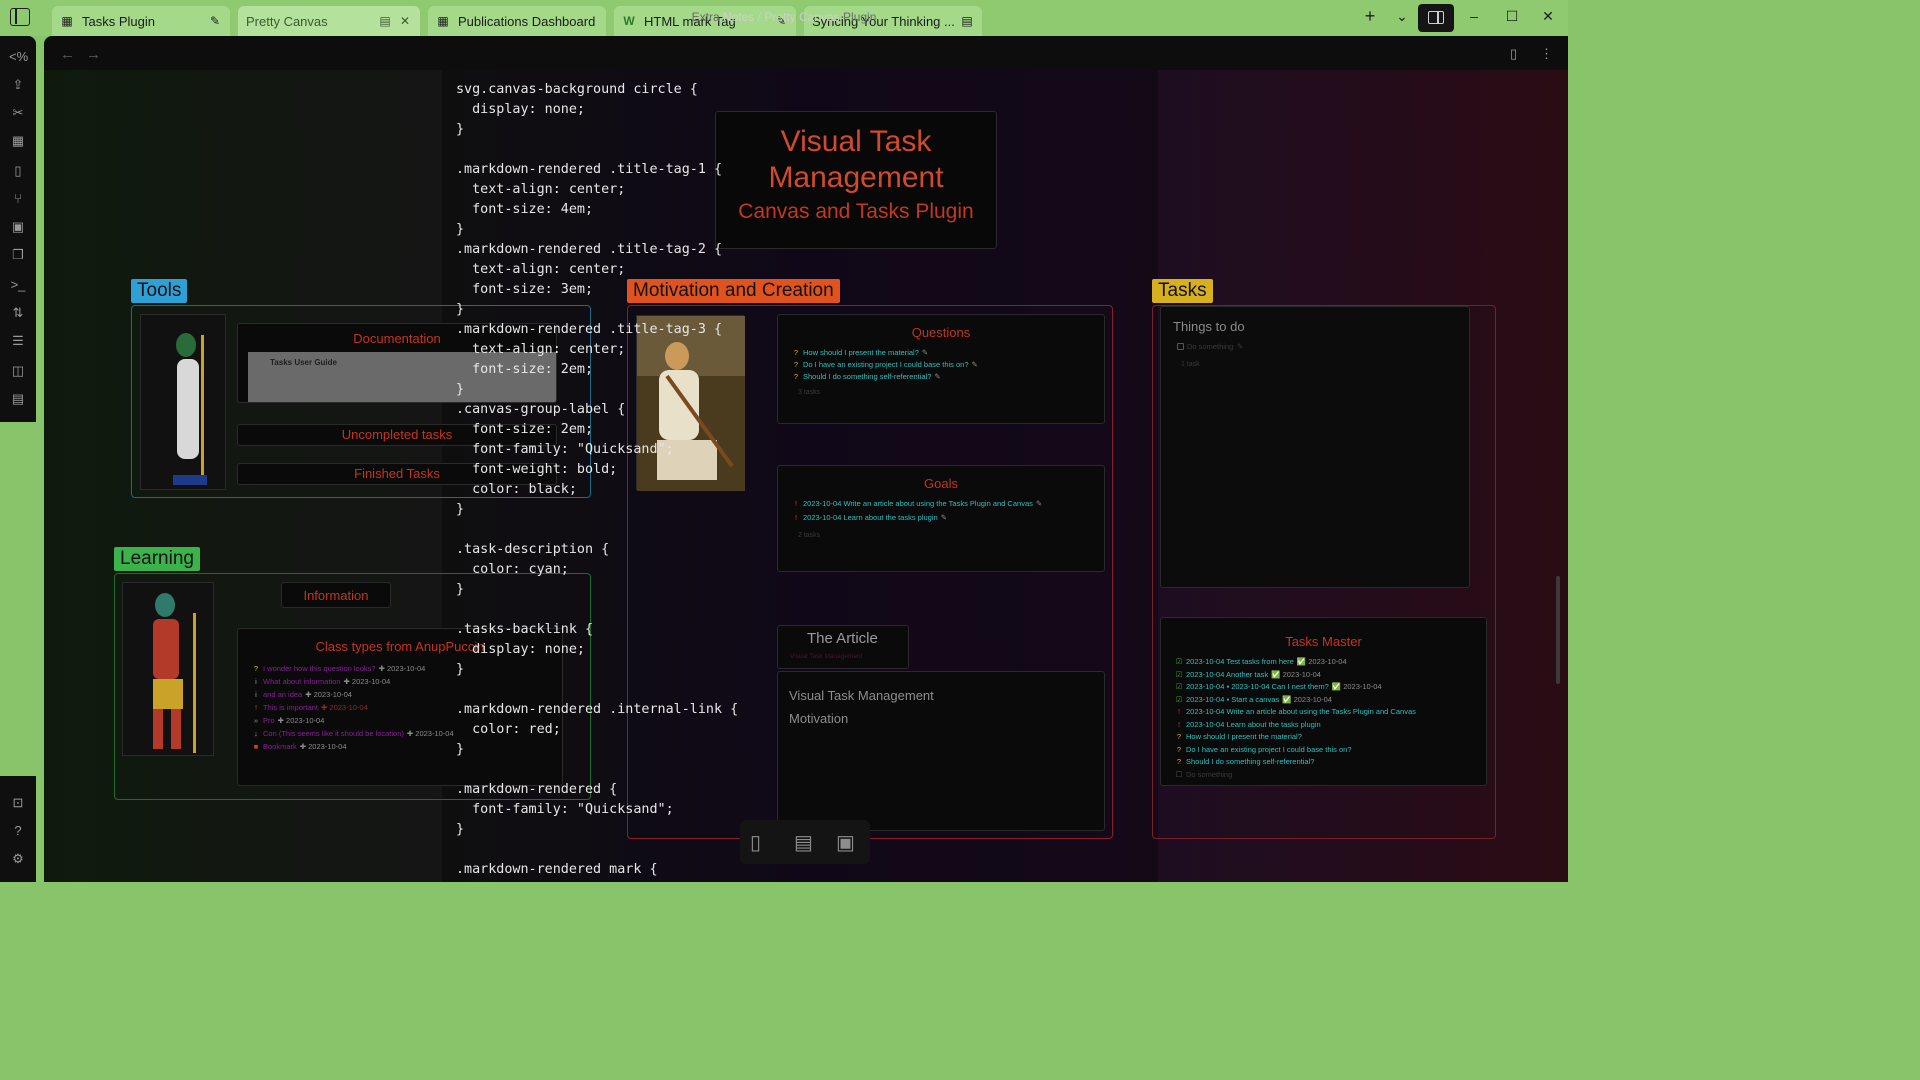 This screenshot has height=1080, width=1920. What do you see at coordinates (1180, 346) in the screenshot?
I see `checkbox-icon` at bounding box center [1180, 346].